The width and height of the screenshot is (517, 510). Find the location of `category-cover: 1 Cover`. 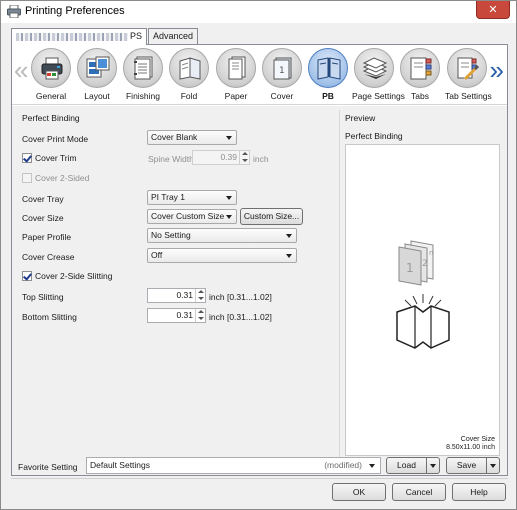

category-cover: 1 Cover is located at coordinates (282, 74).